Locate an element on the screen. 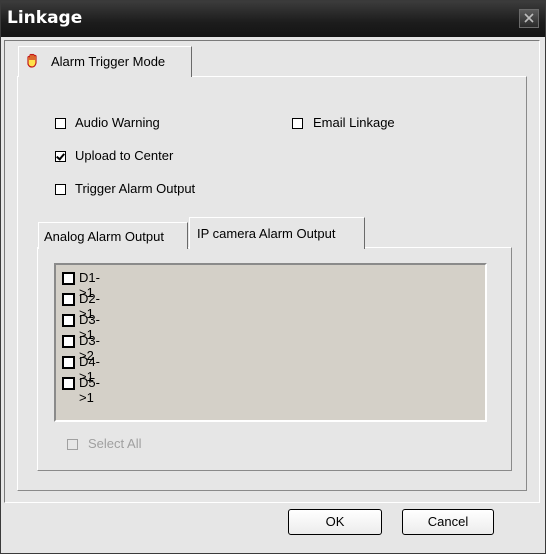 This screenshot has height=554, width=546. tab-label: Alarm Trigger Mode is located at coordinates (108, 61).